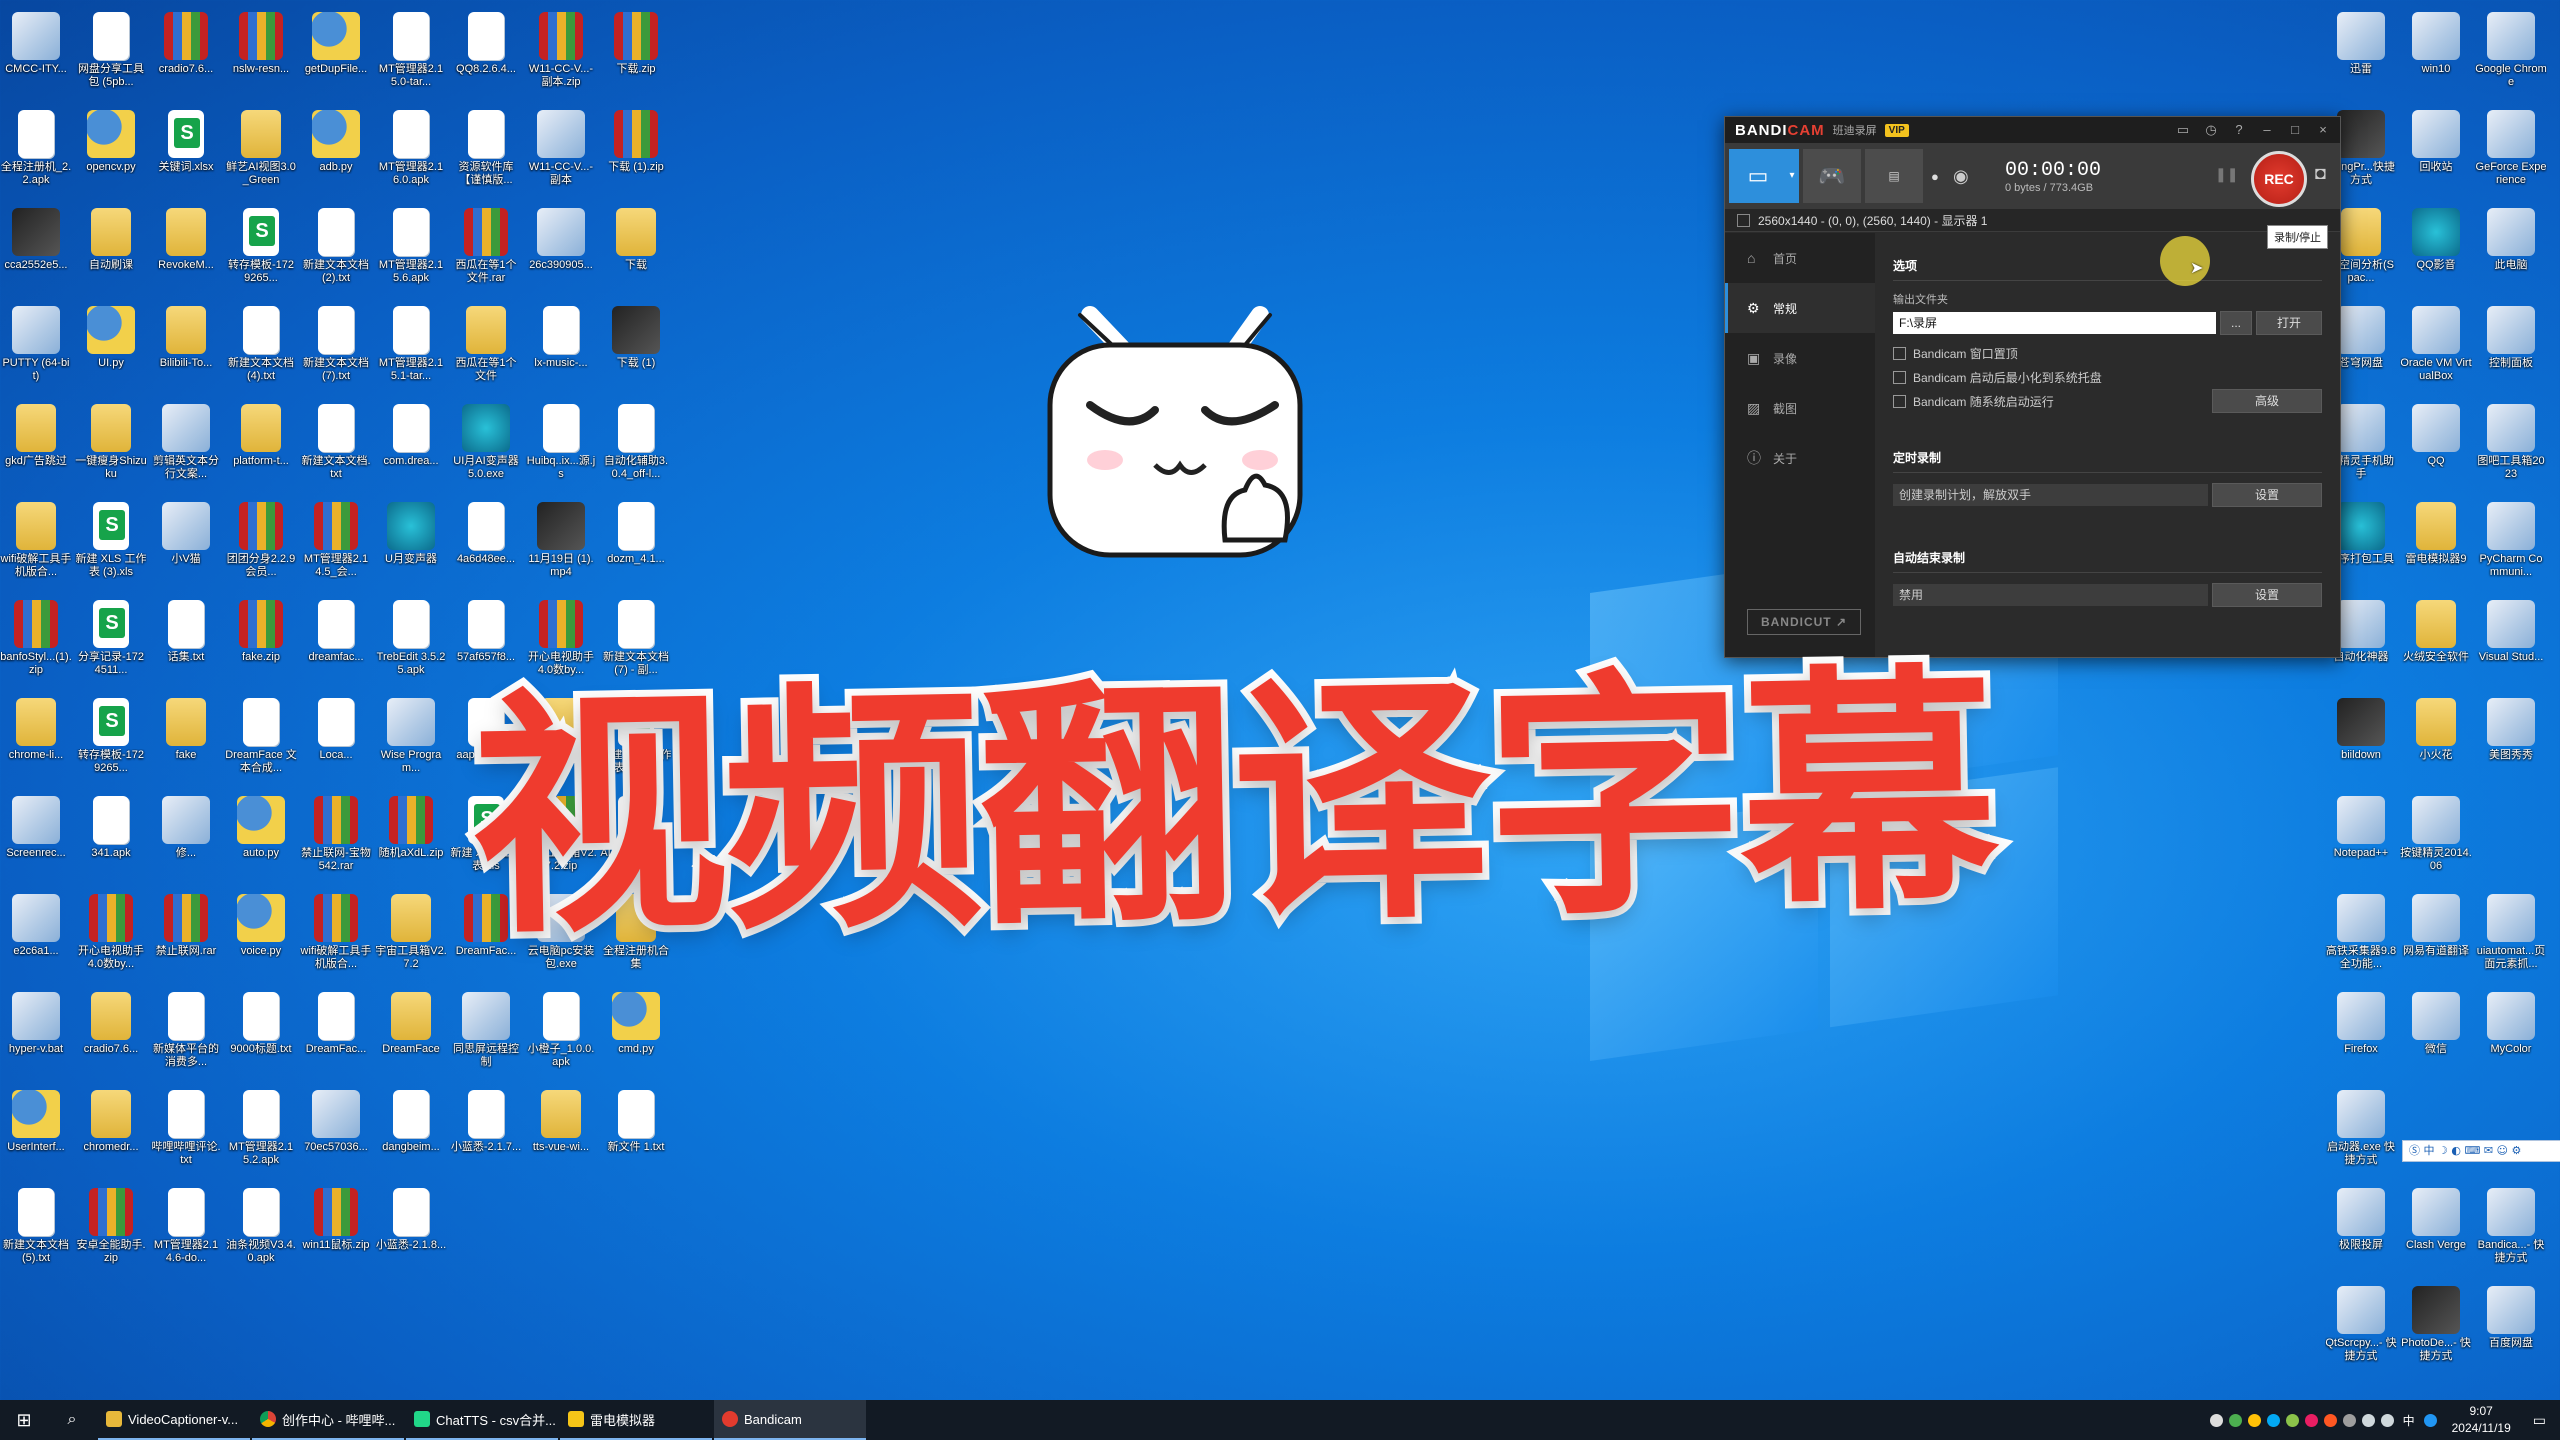  I want to click on vip-badge: VIP, so click(1896, 130).